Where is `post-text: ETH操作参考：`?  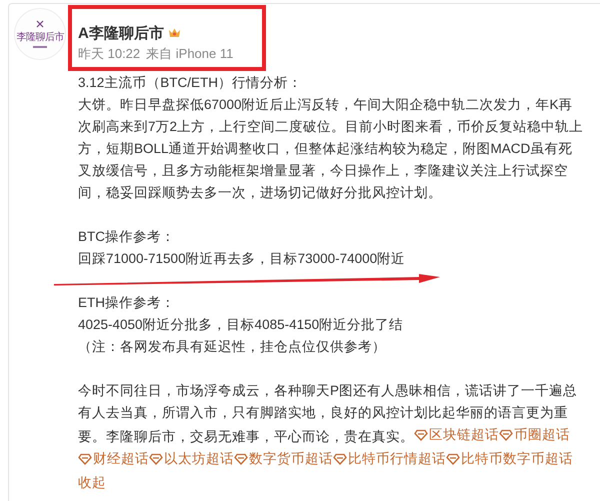 post-text: ETH操作参考： is located at coordinates (127, 303).